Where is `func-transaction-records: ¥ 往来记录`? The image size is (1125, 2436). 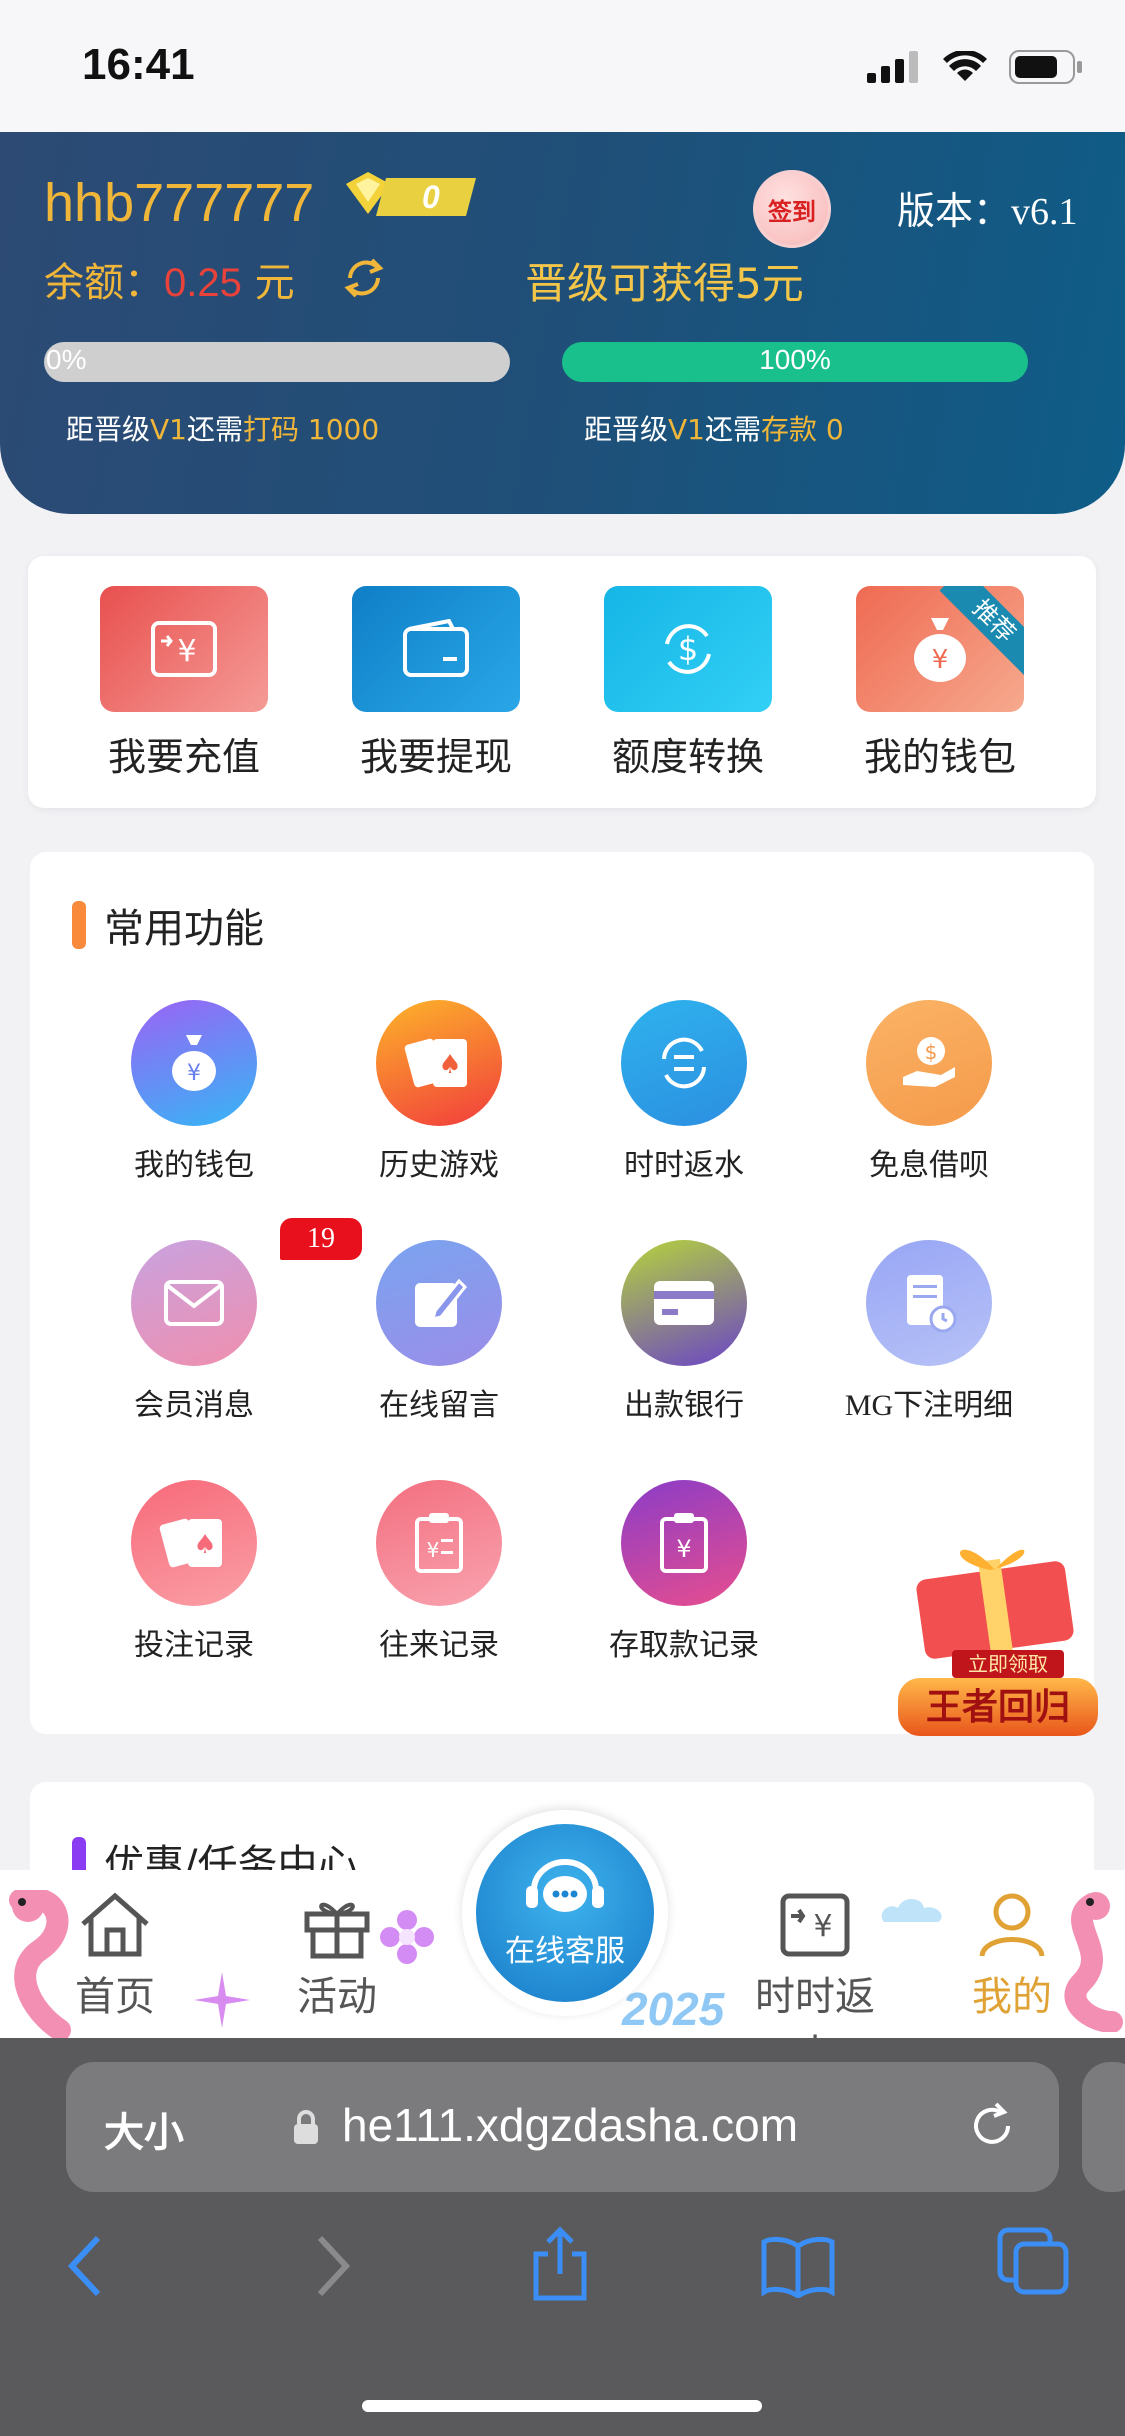
func-transaction-records: ¥ 往来记录 is located at coordinates (439, 1572).